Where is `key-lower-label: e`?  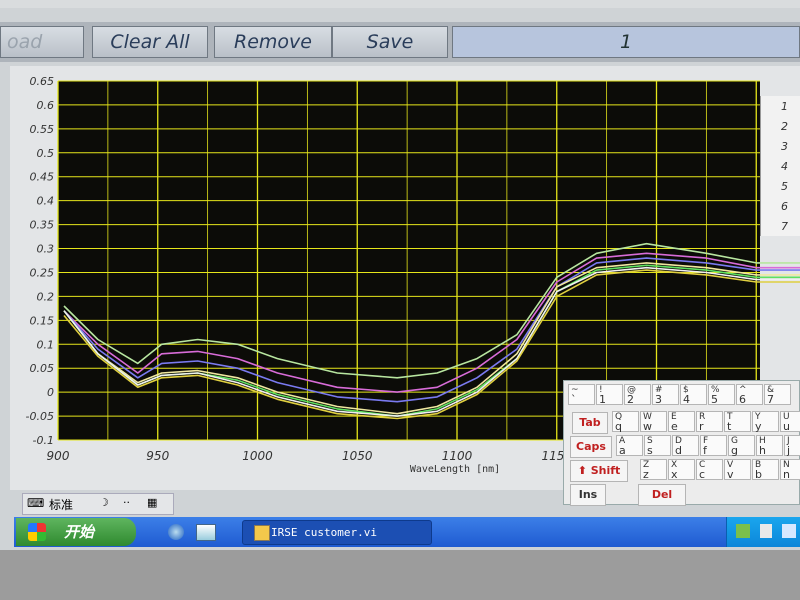
key-lower-label: e is located at coordinates (674, 426).